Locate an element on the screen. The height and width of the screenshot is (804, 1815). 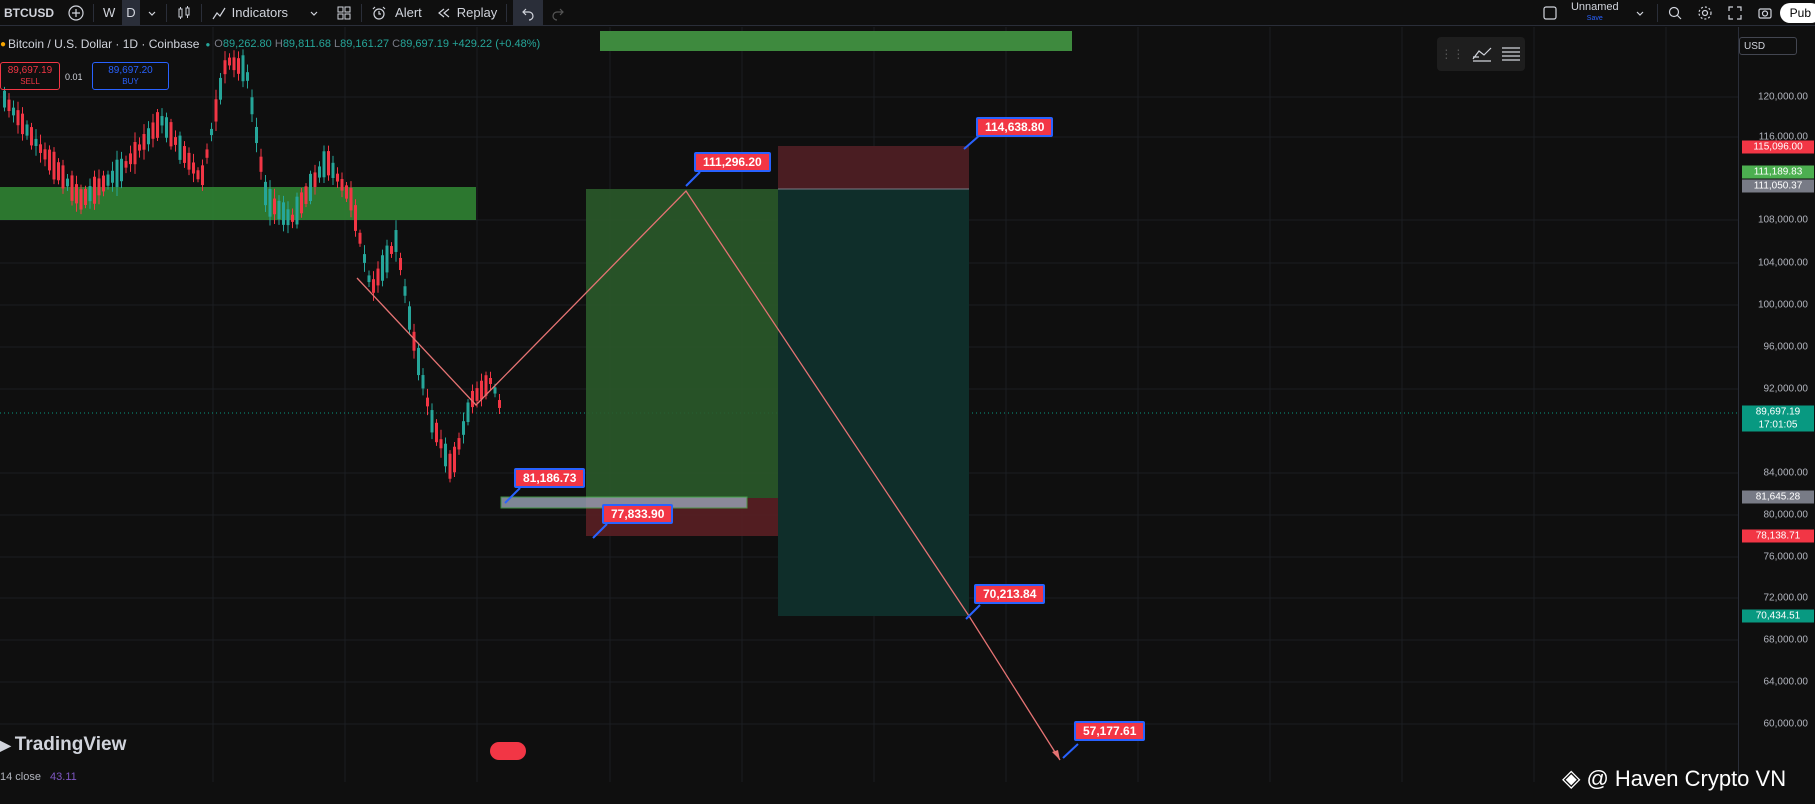
menu-lines-icon is located at coordinates (1511, 54).